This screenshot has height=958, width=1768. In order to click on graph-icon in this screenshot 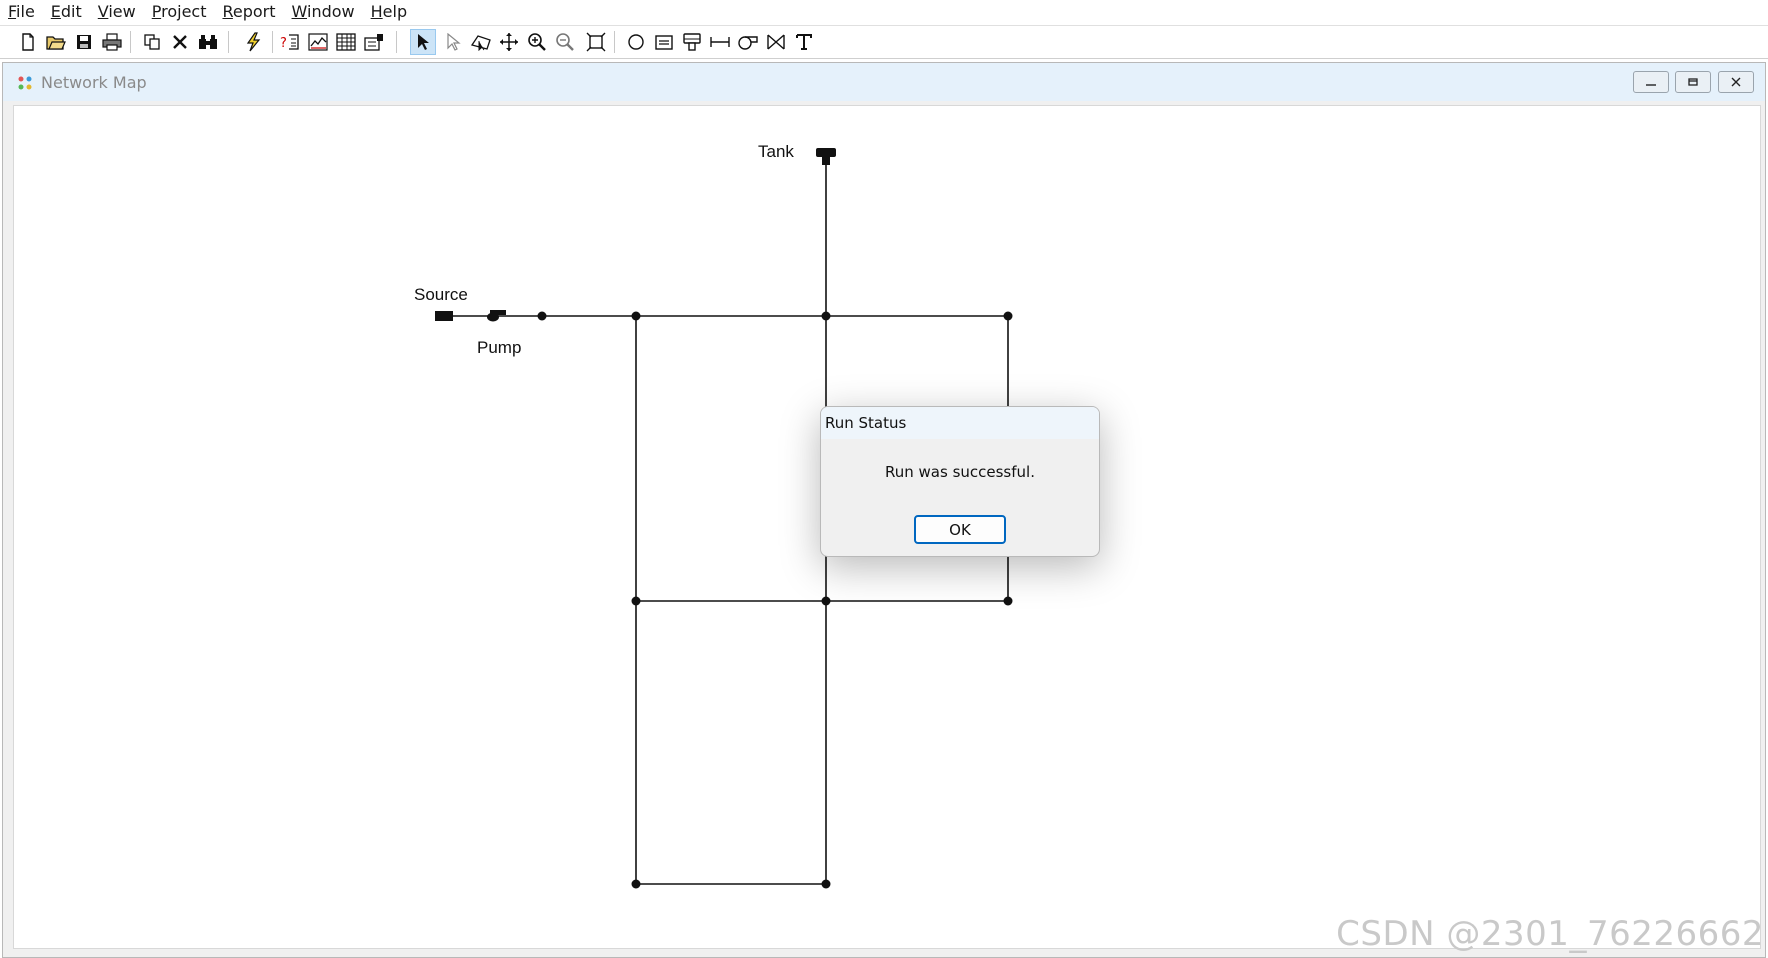, I will do `click(318, 42)`.